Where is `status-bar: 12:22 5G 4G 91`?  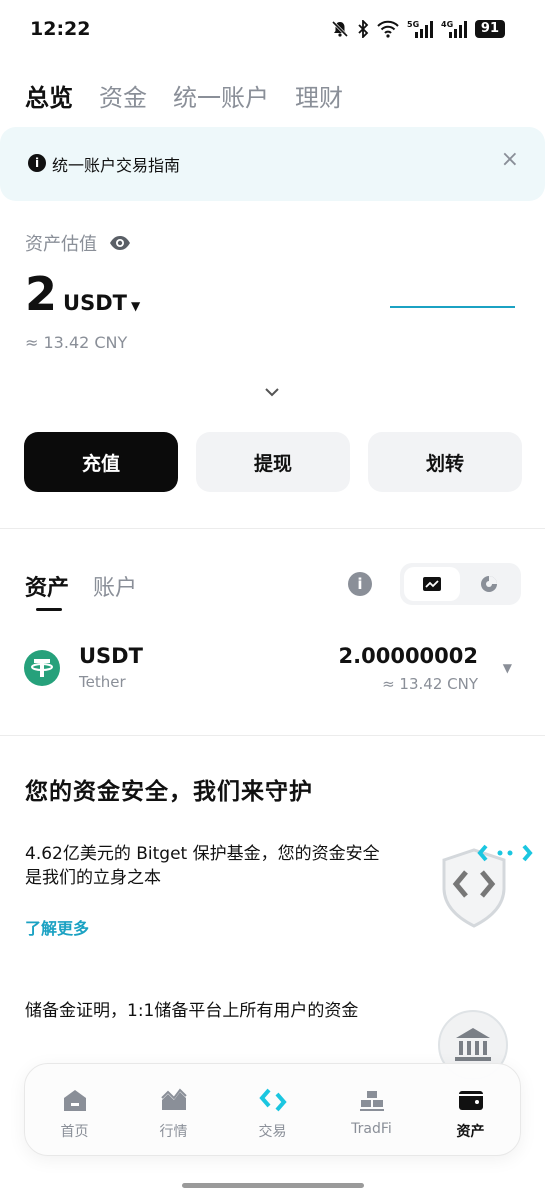
status-bar: 12:22 5G 4G 91 is located at coordinates (272, 30).